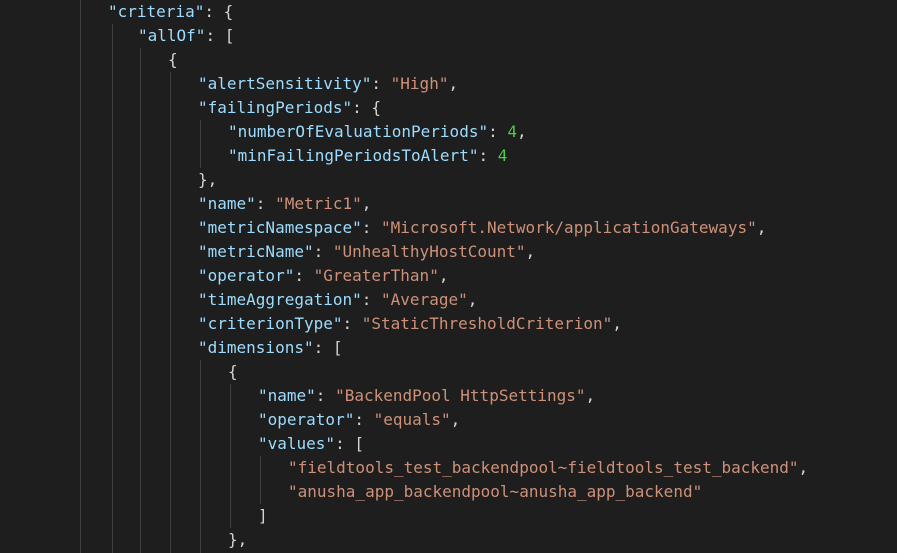 This screenshot has height=553, width=897. What do you see at coordinates (256, 251) in the screenshot?
I see `json-key: "metricName"` at bounding box center [256, 251].